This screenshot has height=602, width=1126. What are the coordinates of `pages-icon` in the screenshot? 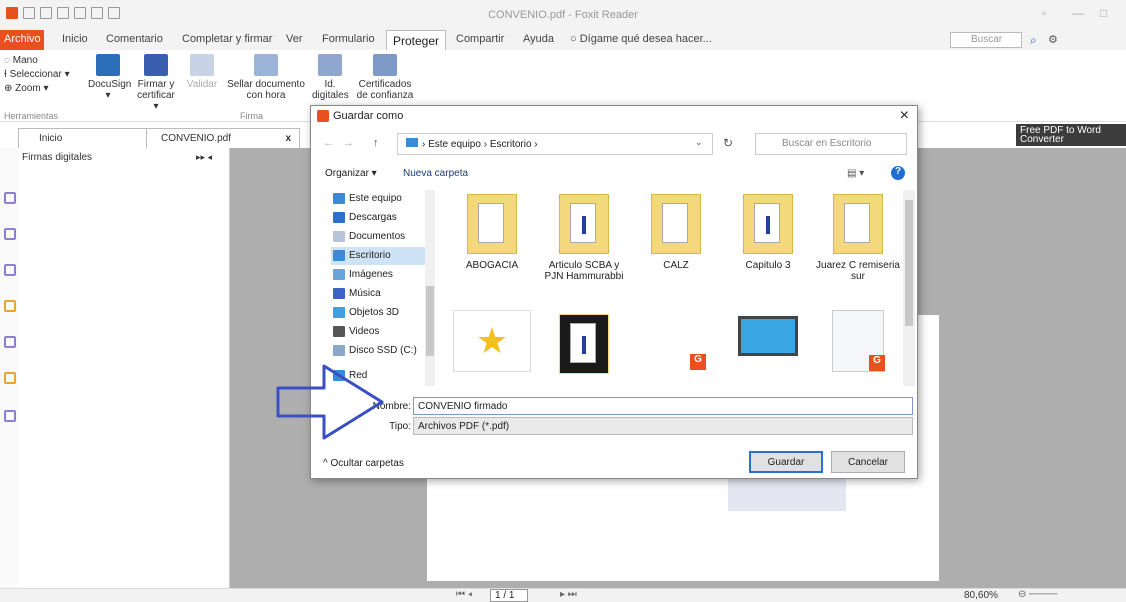 It's located at (10, 234).